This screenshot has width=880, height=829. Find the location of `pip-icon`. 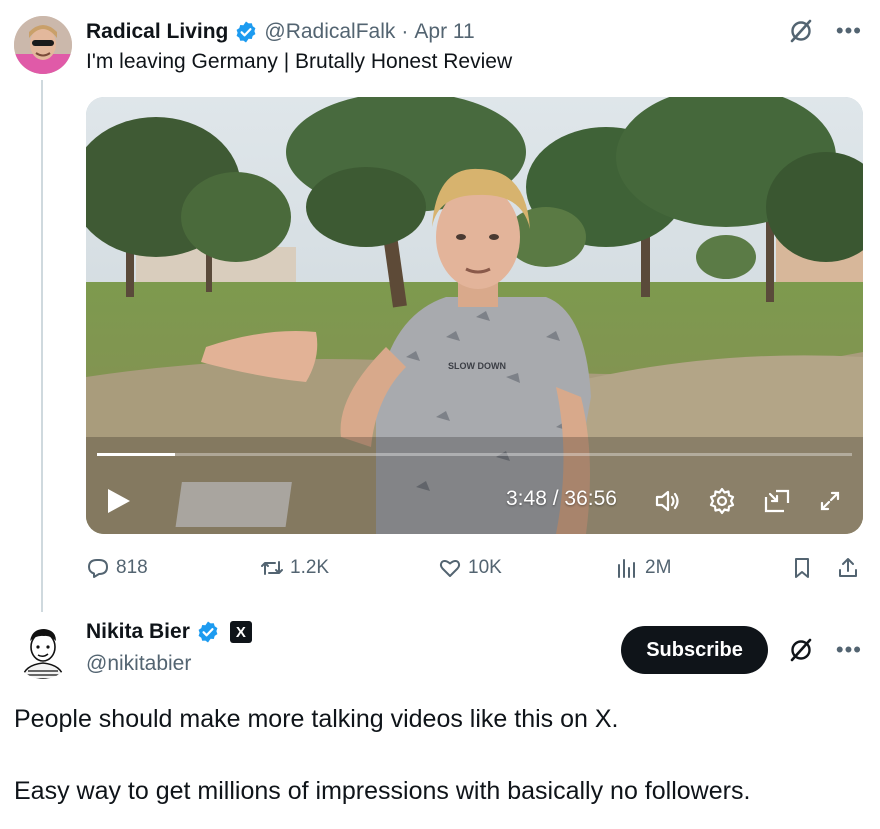

pip-icon is located at coordinates (777, 501).